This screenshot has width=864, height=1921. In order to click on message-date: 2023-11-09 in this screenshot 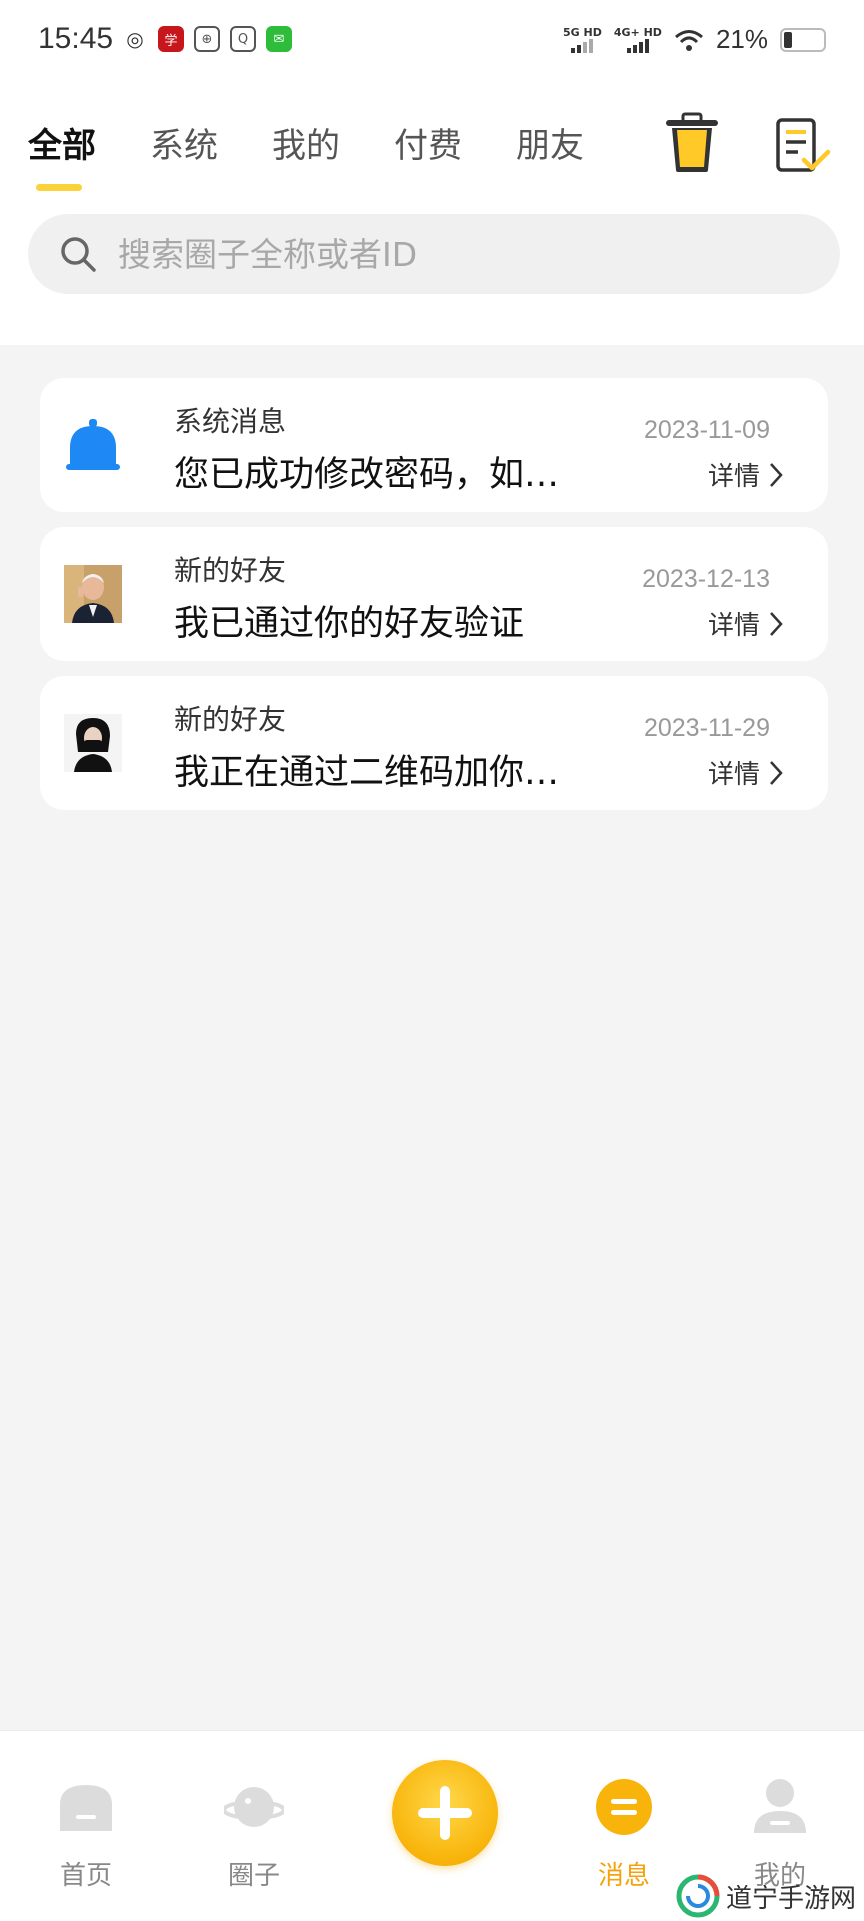, I will do `click(706, 430)`.